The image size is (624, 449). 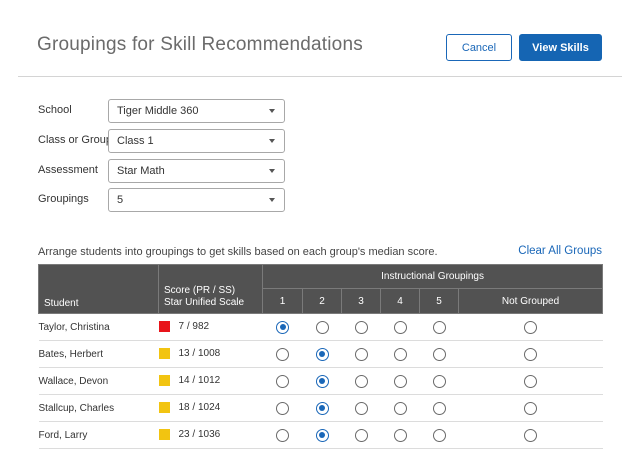 What do you see at coordinates (560, 47) in the screenshot?
I see `view-skills-button: View Skills` at bounding box center [560, 47].